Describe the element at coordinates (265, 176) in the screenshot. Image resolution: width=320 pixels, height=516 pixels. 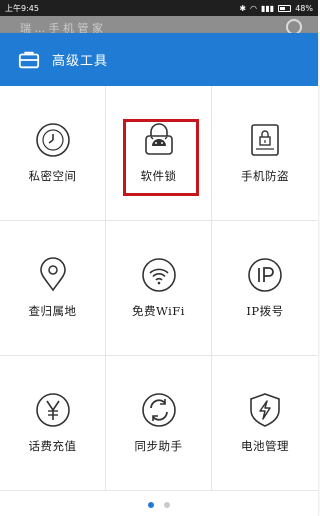
I see `tool-label: 手机防盗` at that location.